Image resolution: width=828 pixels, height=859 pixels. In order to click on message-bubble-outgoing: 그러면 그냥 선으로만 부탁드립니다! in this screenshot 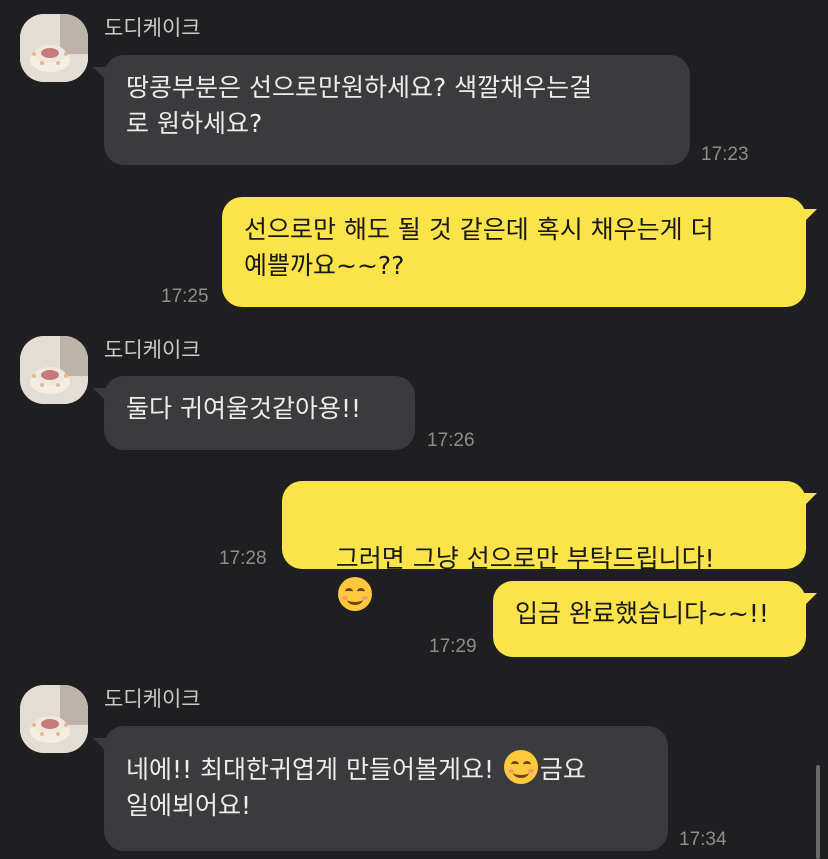, I will do `click(549, 546)`.